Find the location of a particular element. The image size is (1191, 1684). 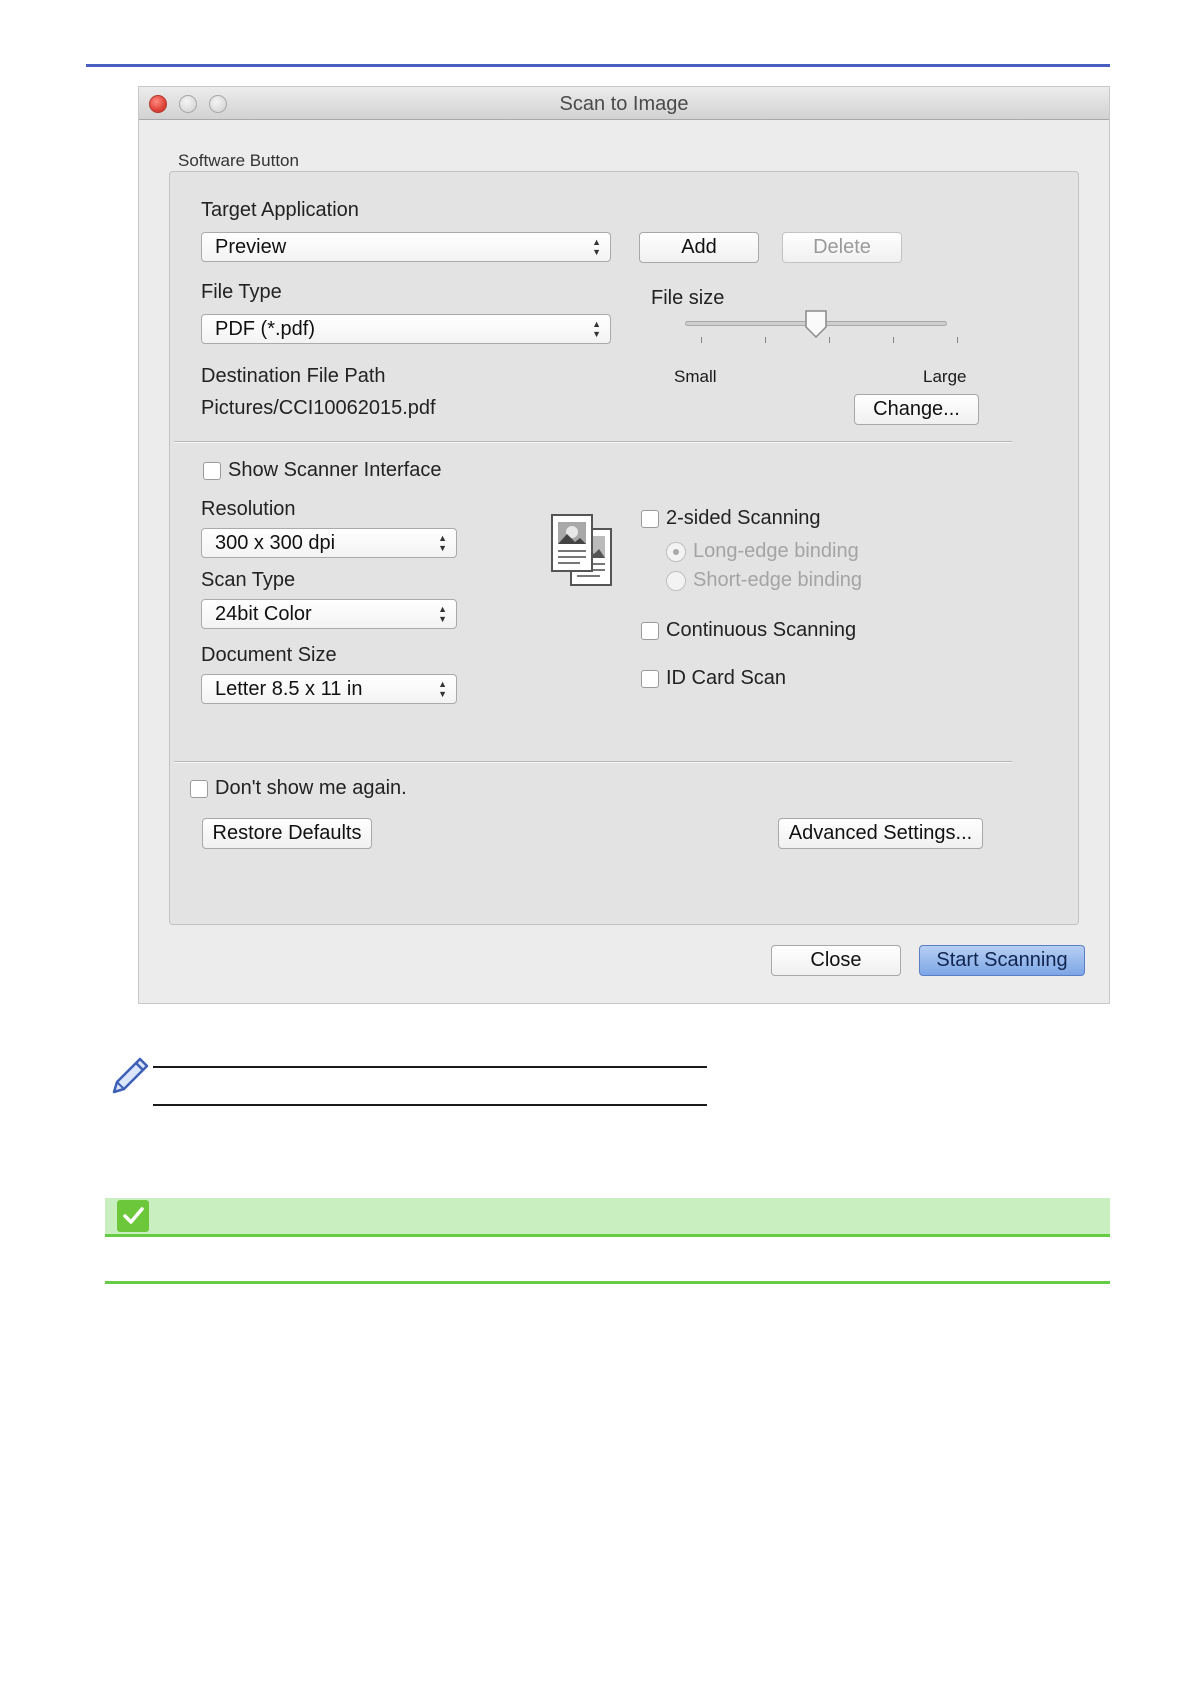

id-card-scan-checkbox is located at coordinates (650, 679).